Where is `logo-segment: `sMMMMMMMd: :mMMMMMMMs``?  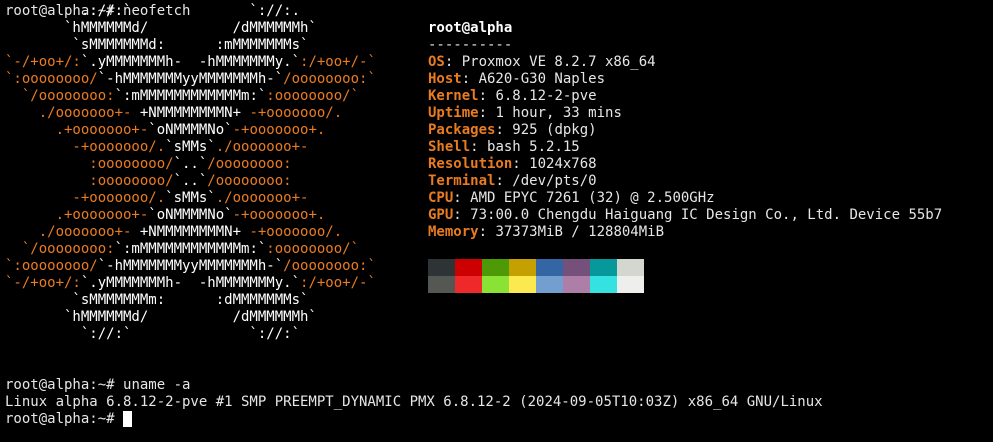
logo-segment: `sMMMMMMMd: :mMMMMMMMs` is located at coordinates (157, 45).